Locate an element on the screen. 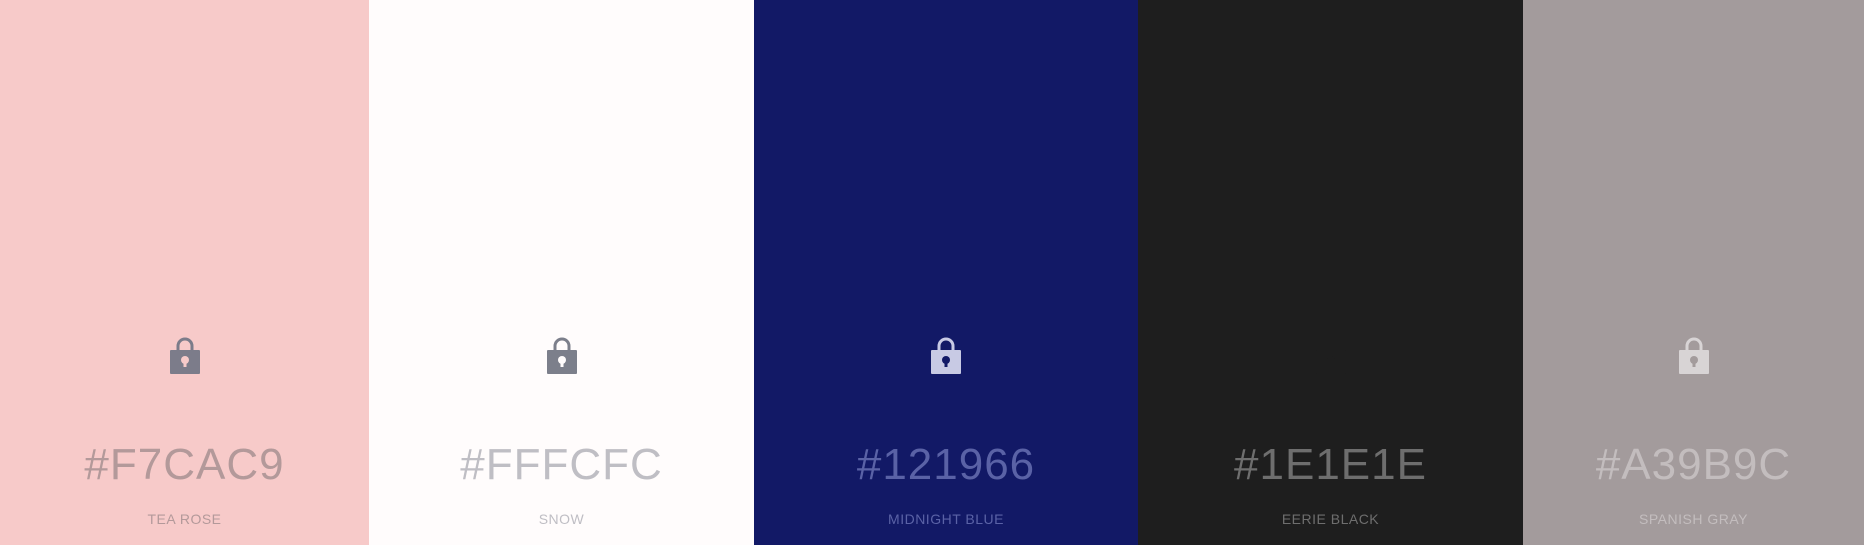 The image size is (1864, 545). color-name: SNOW is located at coordinates (561, 519).